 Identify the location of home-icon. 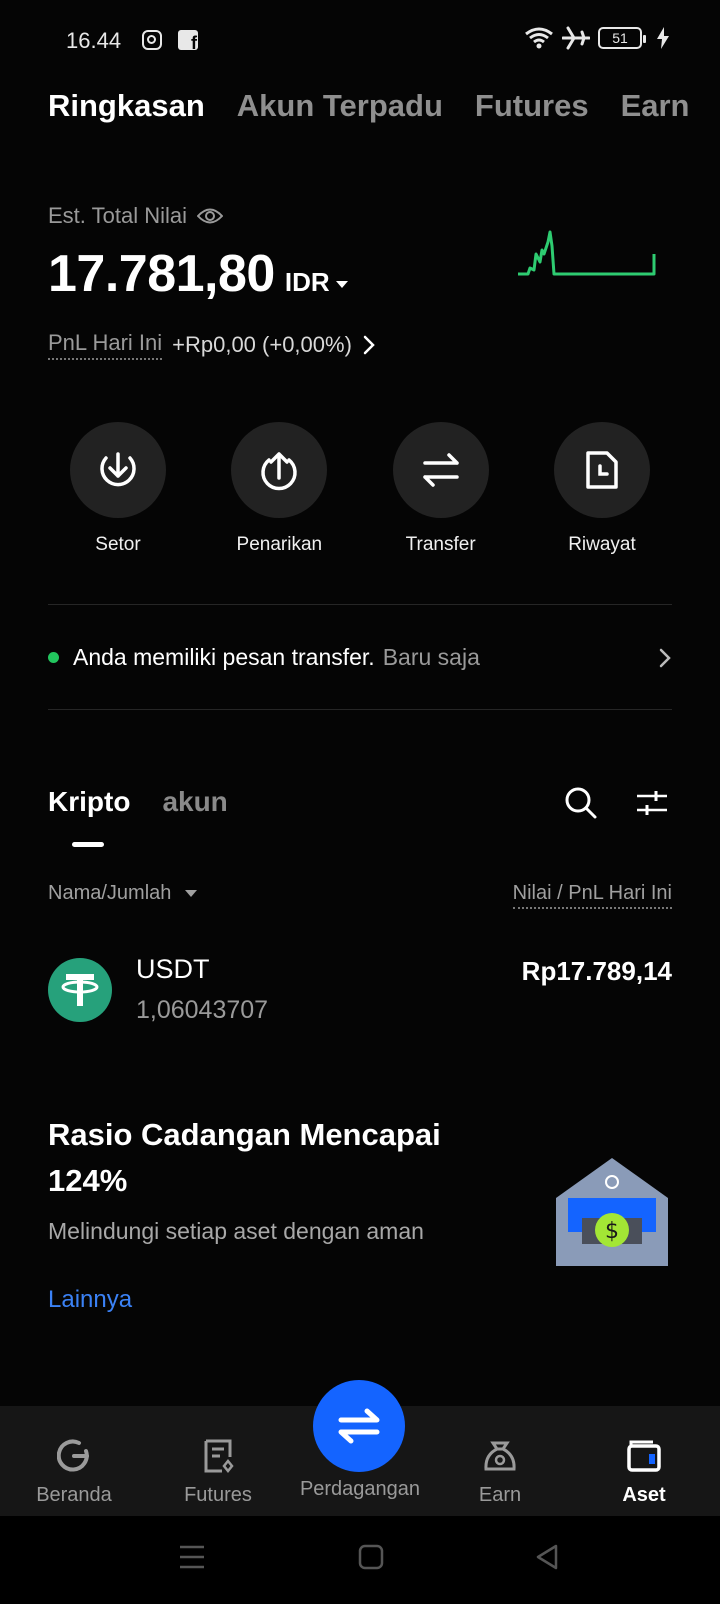
(74, 1456).